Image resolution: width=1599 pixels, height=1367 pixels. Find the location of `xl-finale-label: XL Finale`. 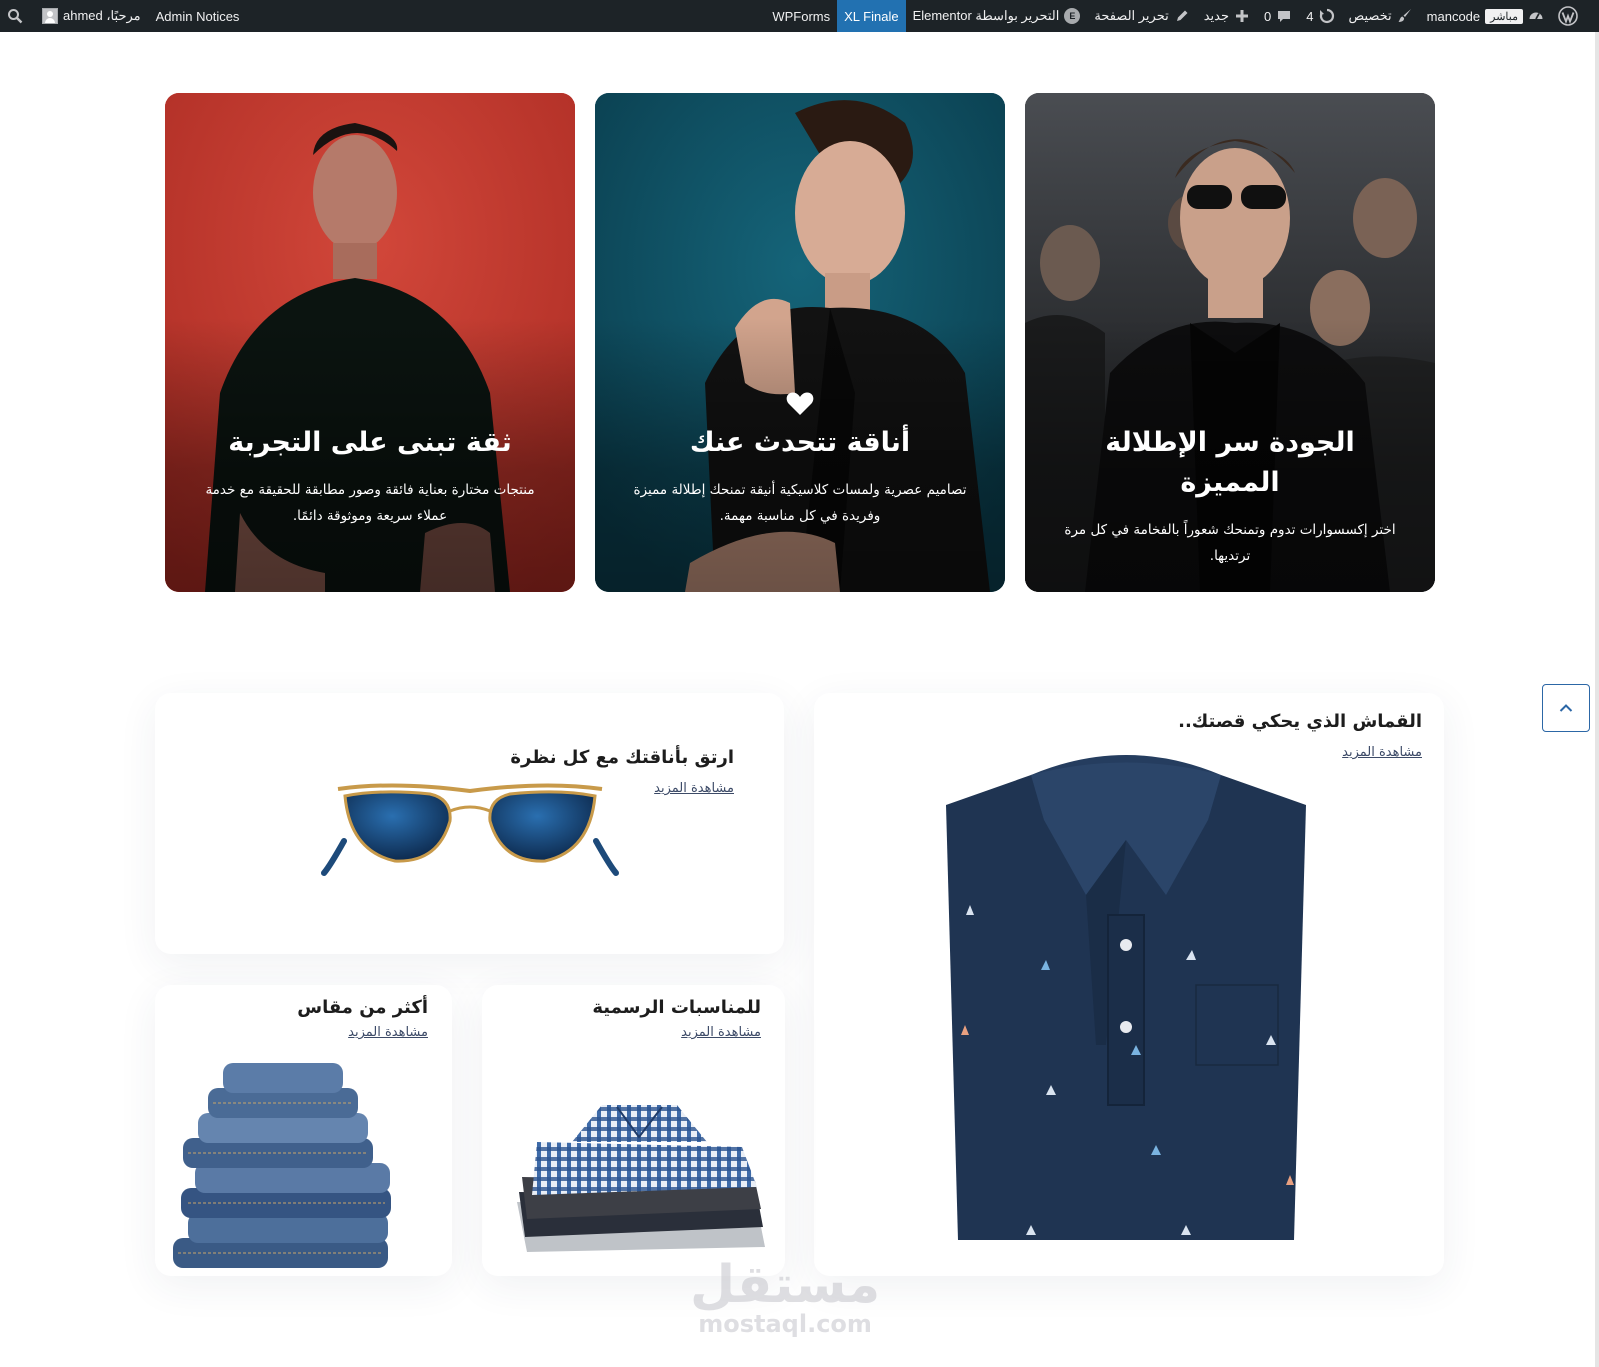

xl-finale-label: XL Finale is located at coordinates (871, 16).